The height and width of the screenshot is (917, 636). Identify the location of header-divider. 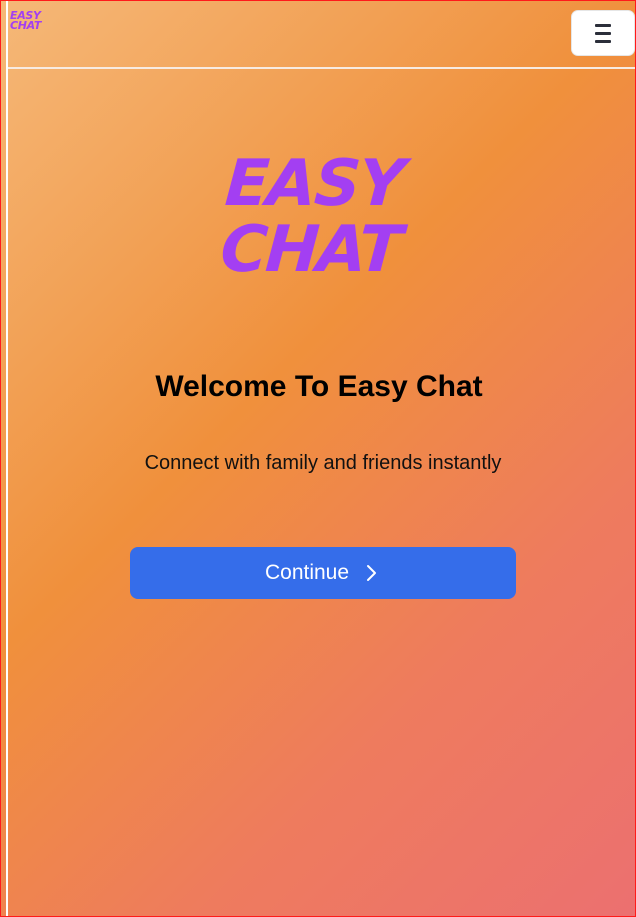
(321, 68).